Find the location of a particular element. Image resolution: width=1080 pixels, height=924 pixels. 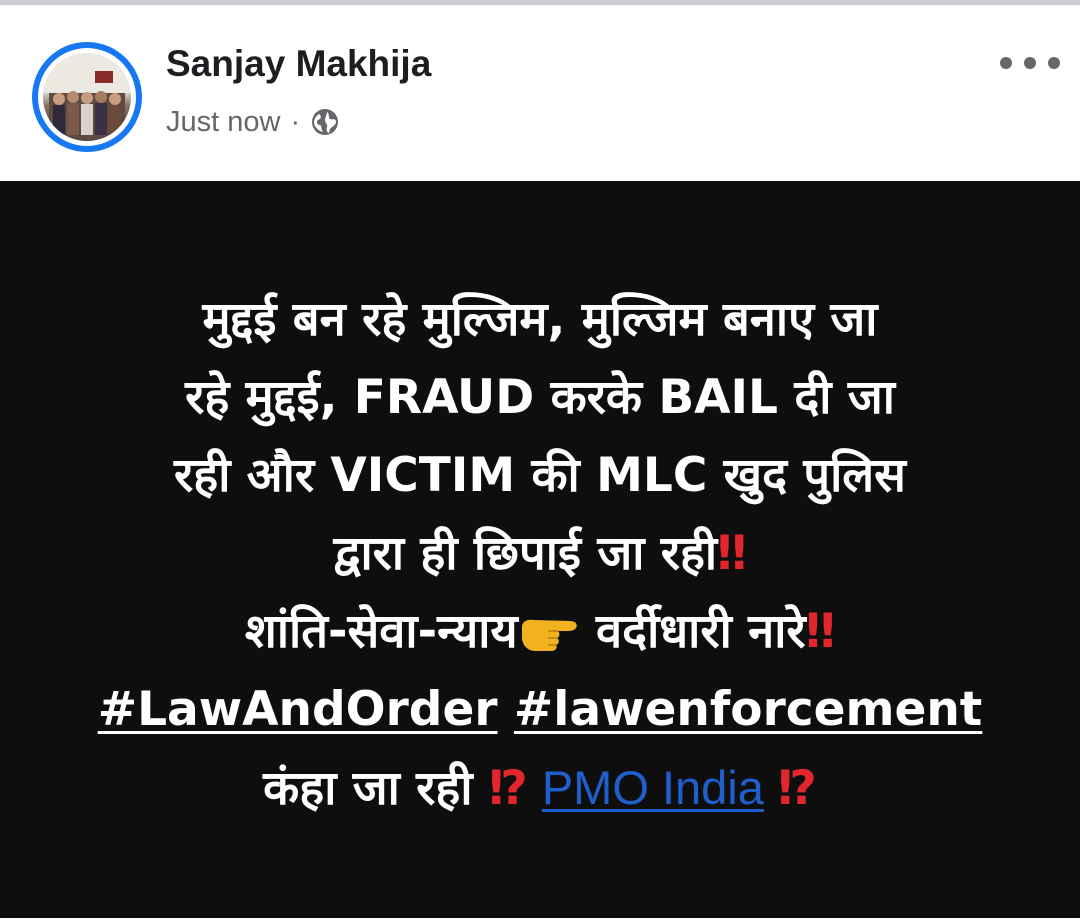

author-name: Sanjay Makhija is located at coordinates (298, 64).